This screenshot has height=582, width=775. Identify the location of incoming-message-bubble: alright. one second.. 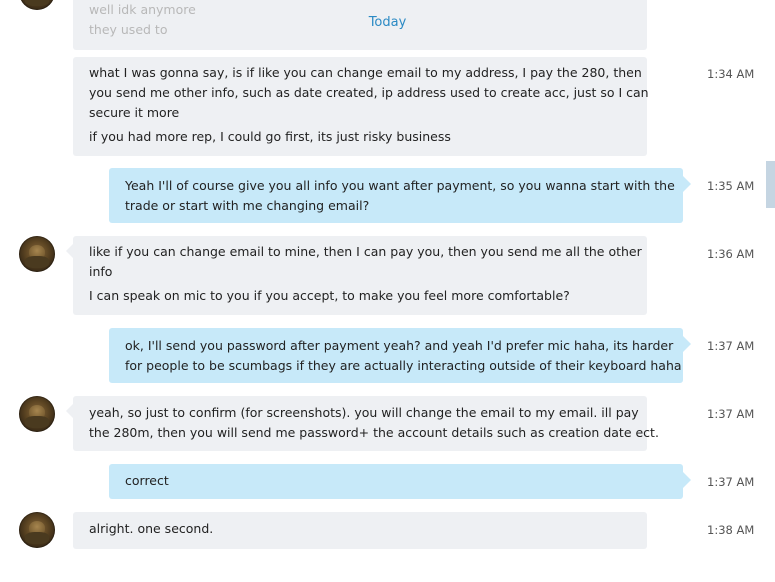
(360, 530).